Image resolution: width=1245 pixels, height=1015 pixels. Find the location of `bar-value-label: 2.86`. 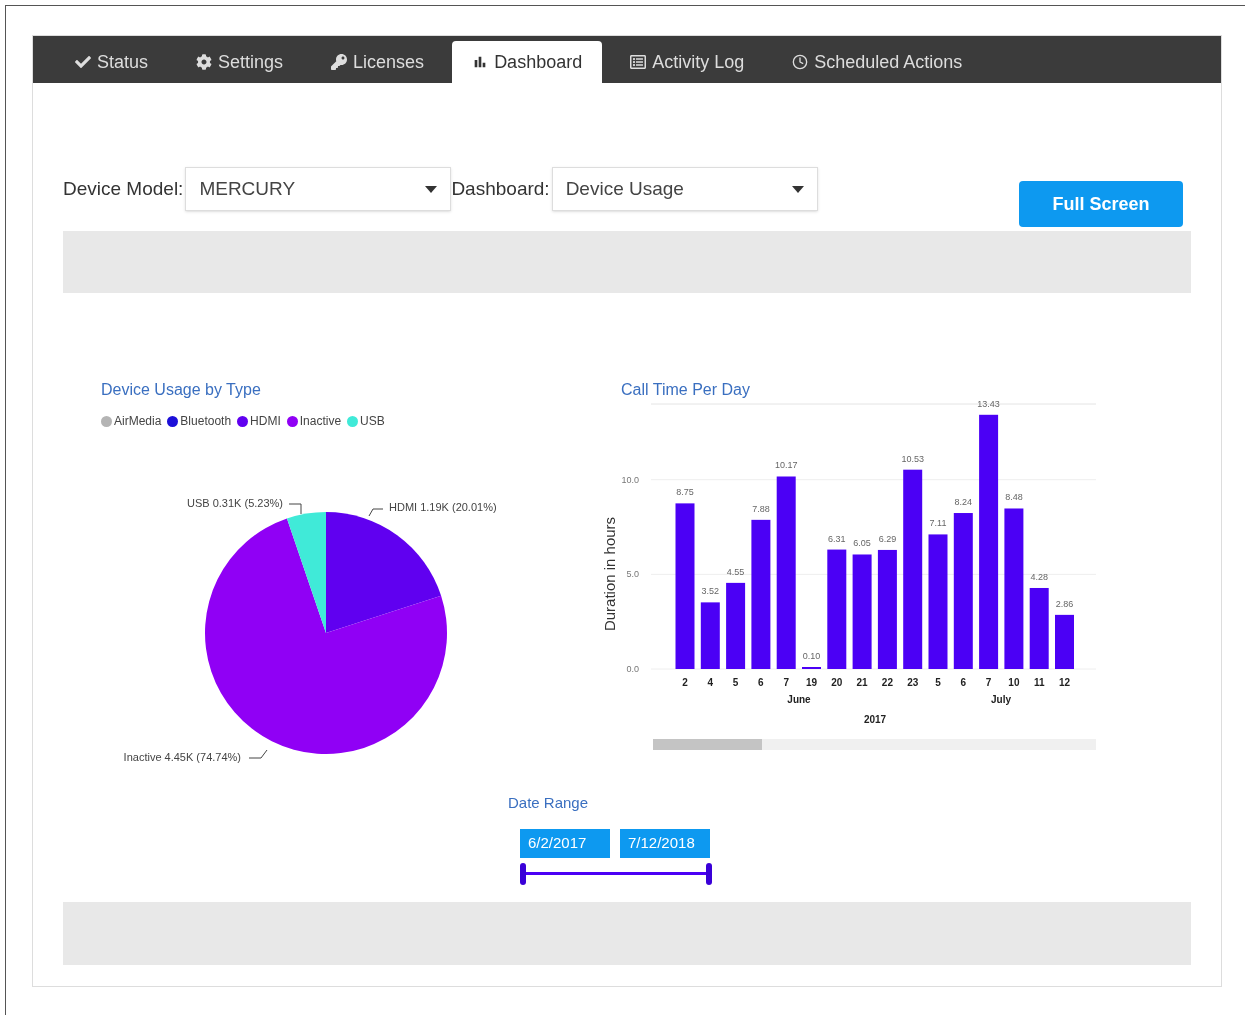

bar-value-label: 2.86 is located at coordinates (1064, 603).